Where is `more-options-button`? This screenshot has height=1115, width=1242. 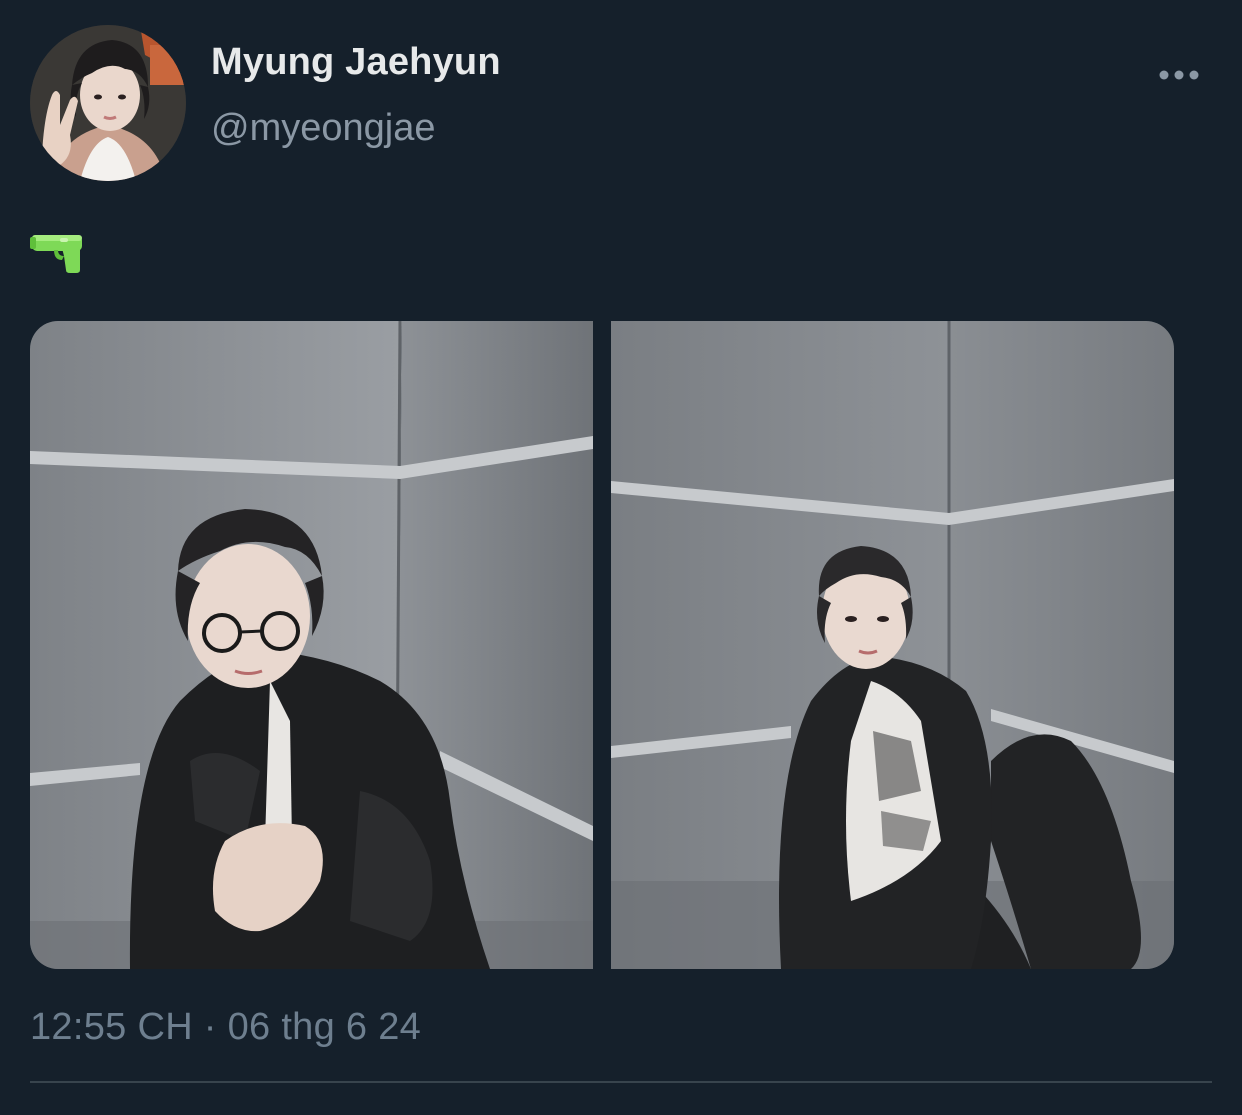 more-options-button is located at coordinates (1179, 75).